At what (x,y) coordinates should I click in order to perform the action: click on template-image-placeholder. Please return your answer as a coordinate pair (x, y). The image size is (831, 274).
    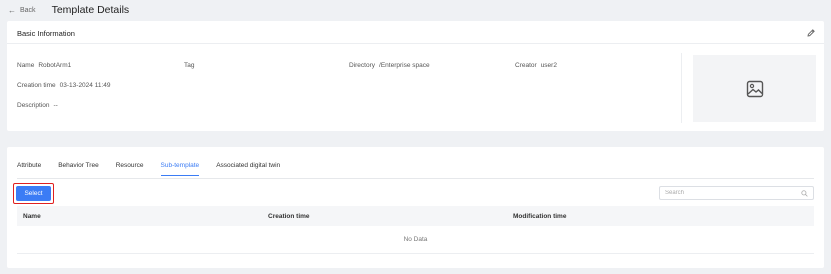
    Looking at the image, I should click on (754, 88).